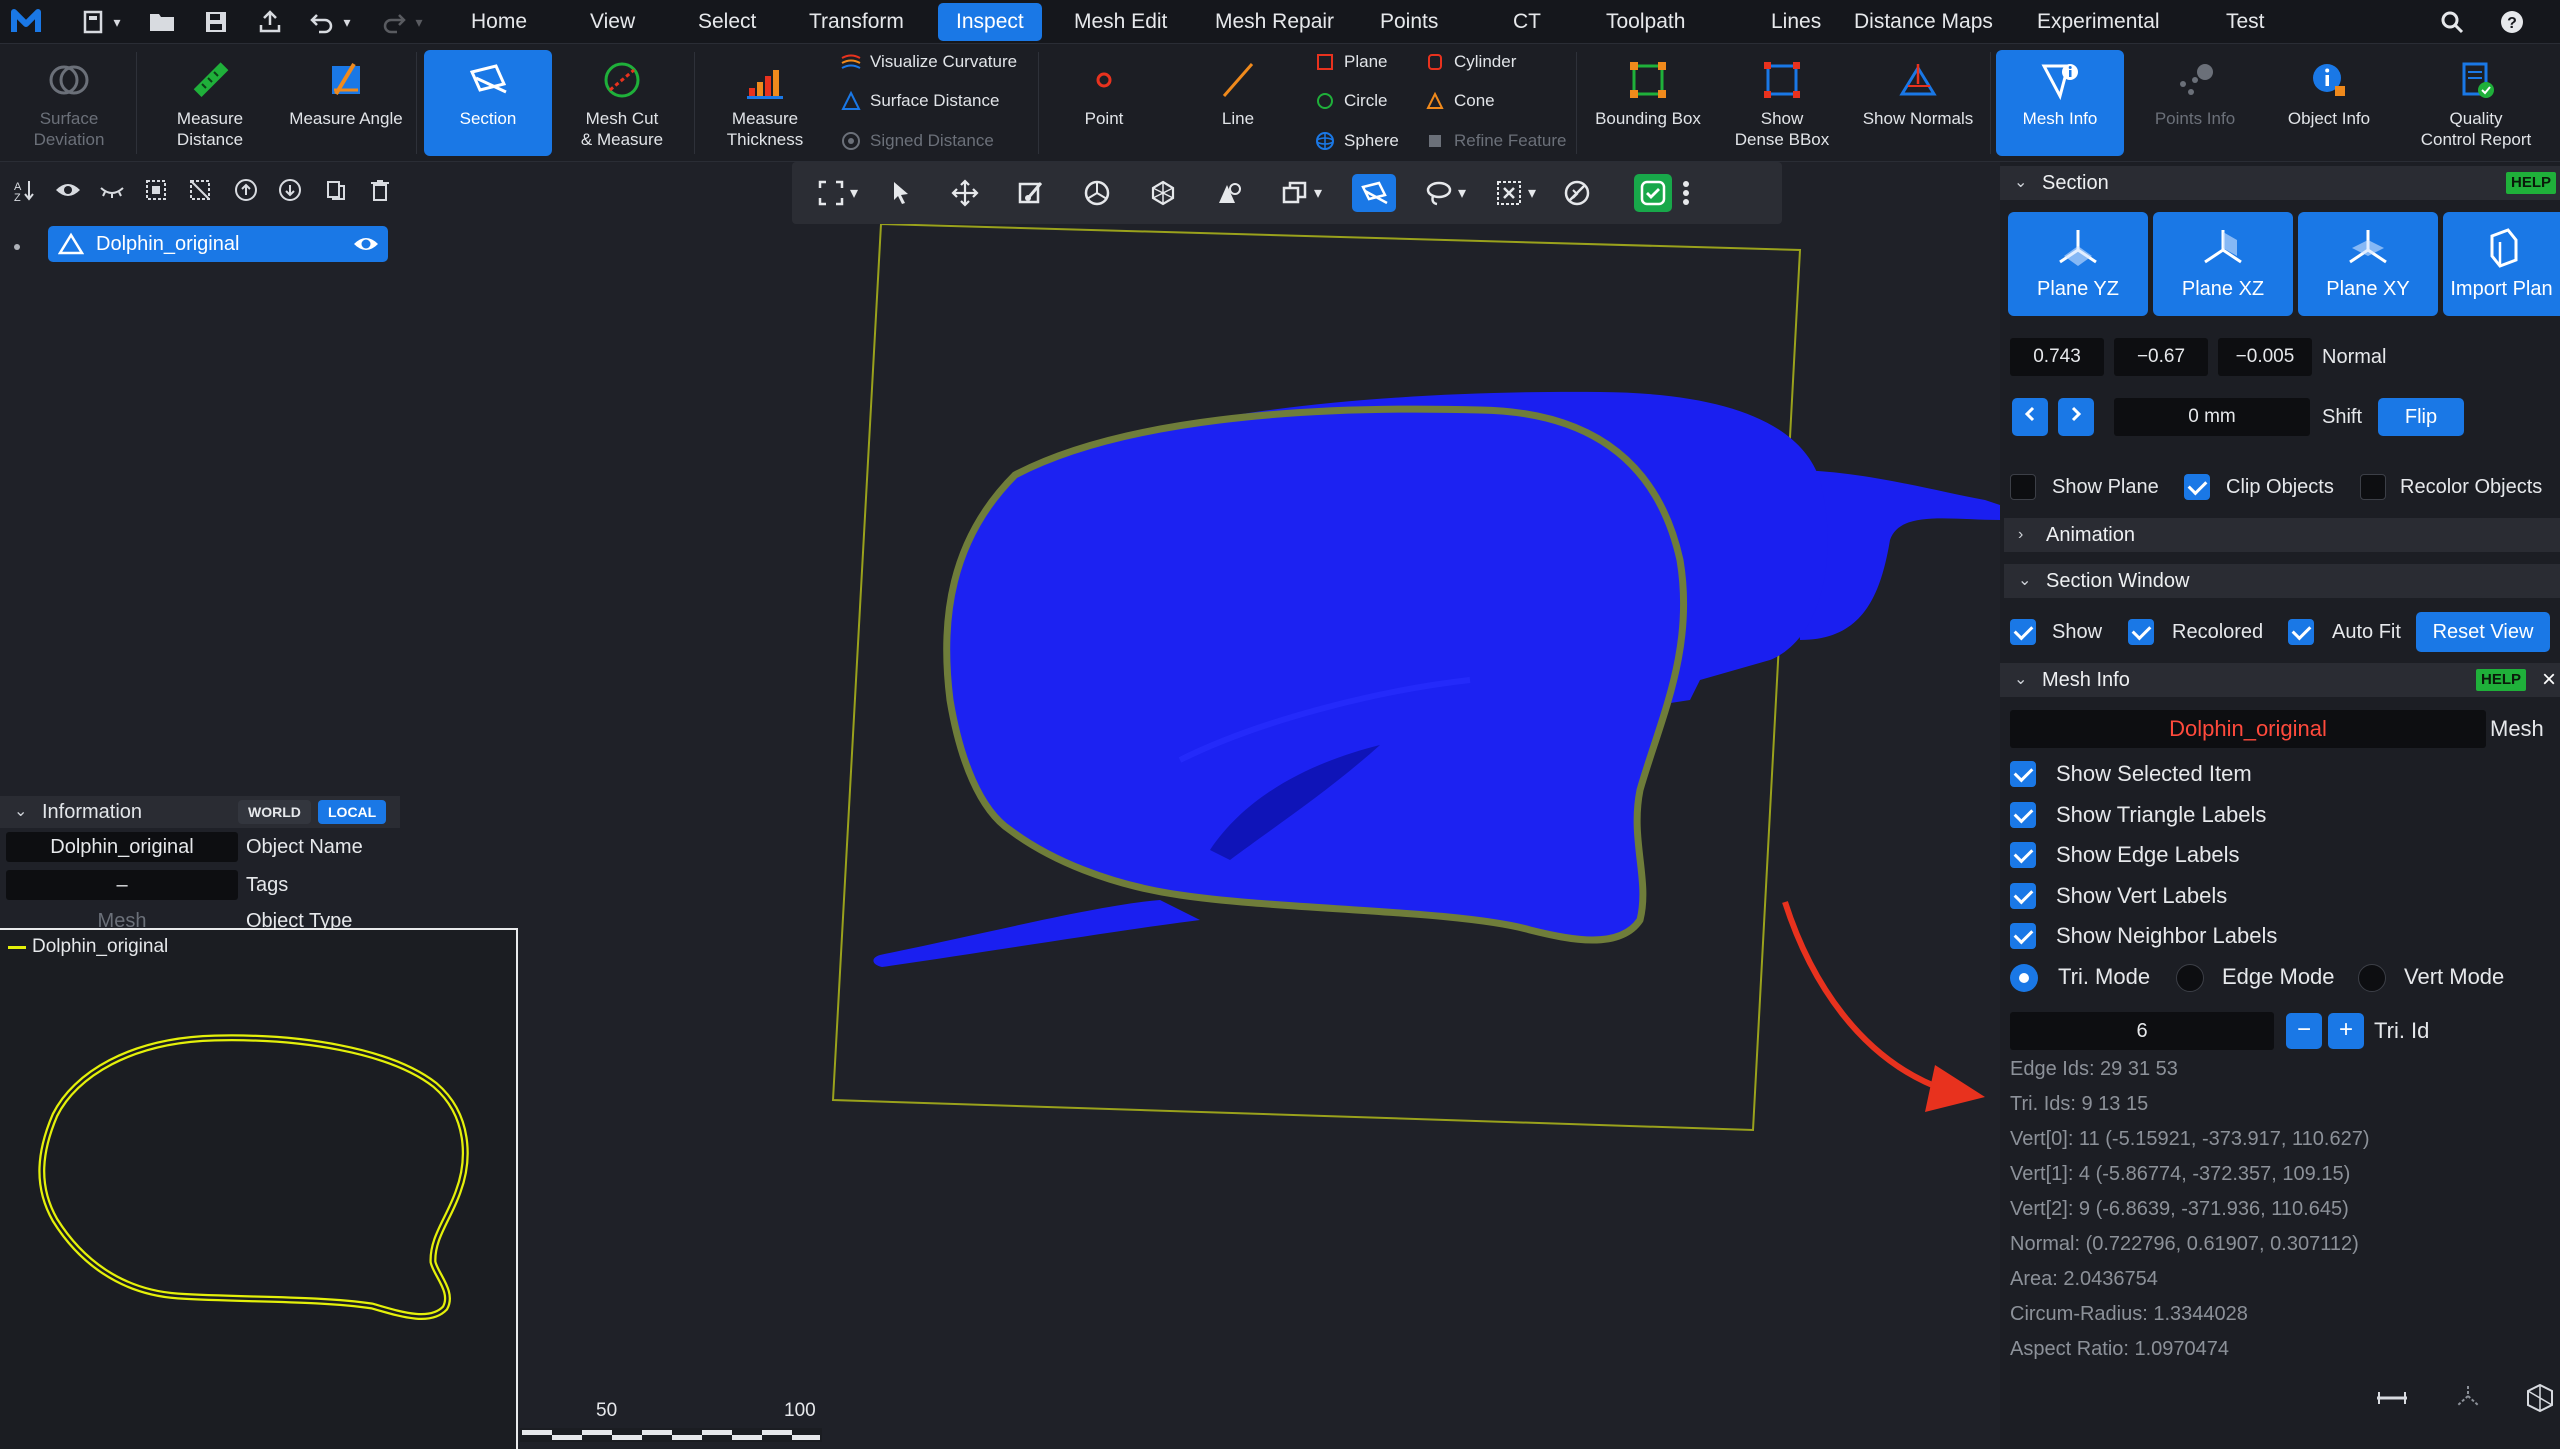  Describe the element at coordinates (2483, 632) in the screenshot. I see `reset-view-button: Reset View` at that location.